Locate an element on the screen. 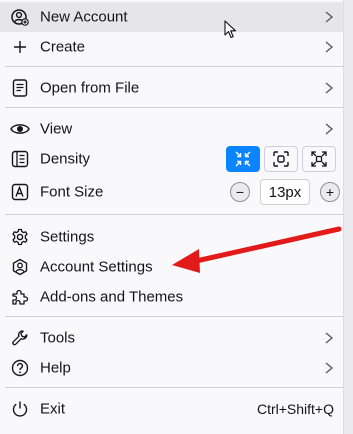 This screenshot has height=434, width=353. menu-item-label: New Account is located at coordinates (84, 17).